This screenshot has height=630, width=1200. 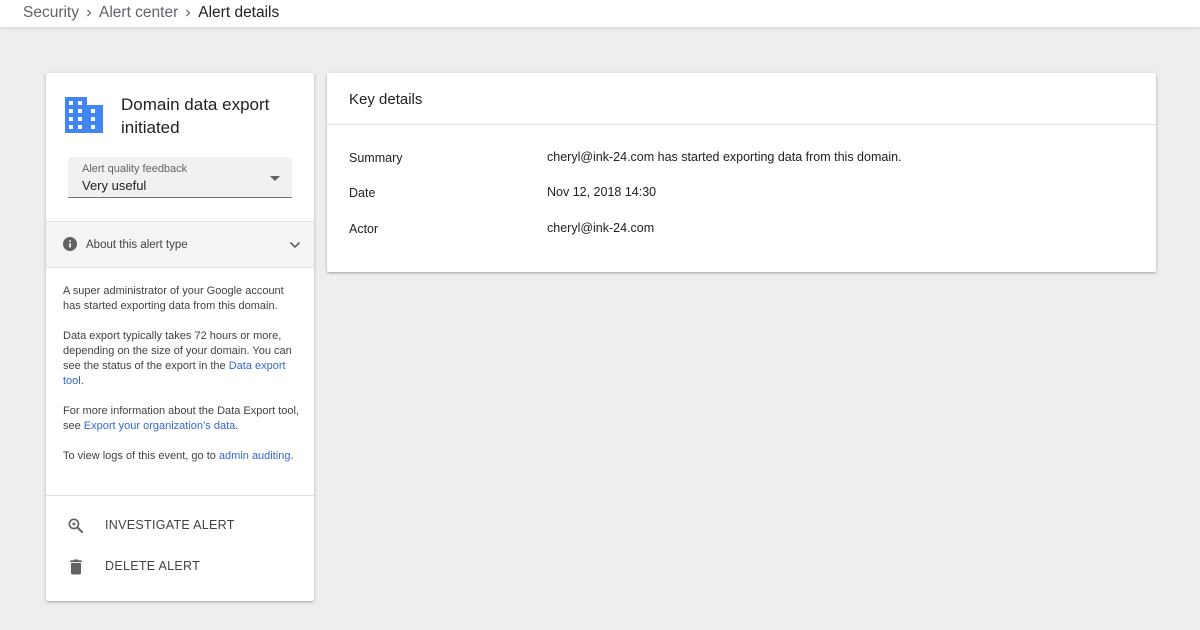 What do you see at coordinates (84, 115) in the screenshot?
I see `building-icon` at bounding box center [84, 115].